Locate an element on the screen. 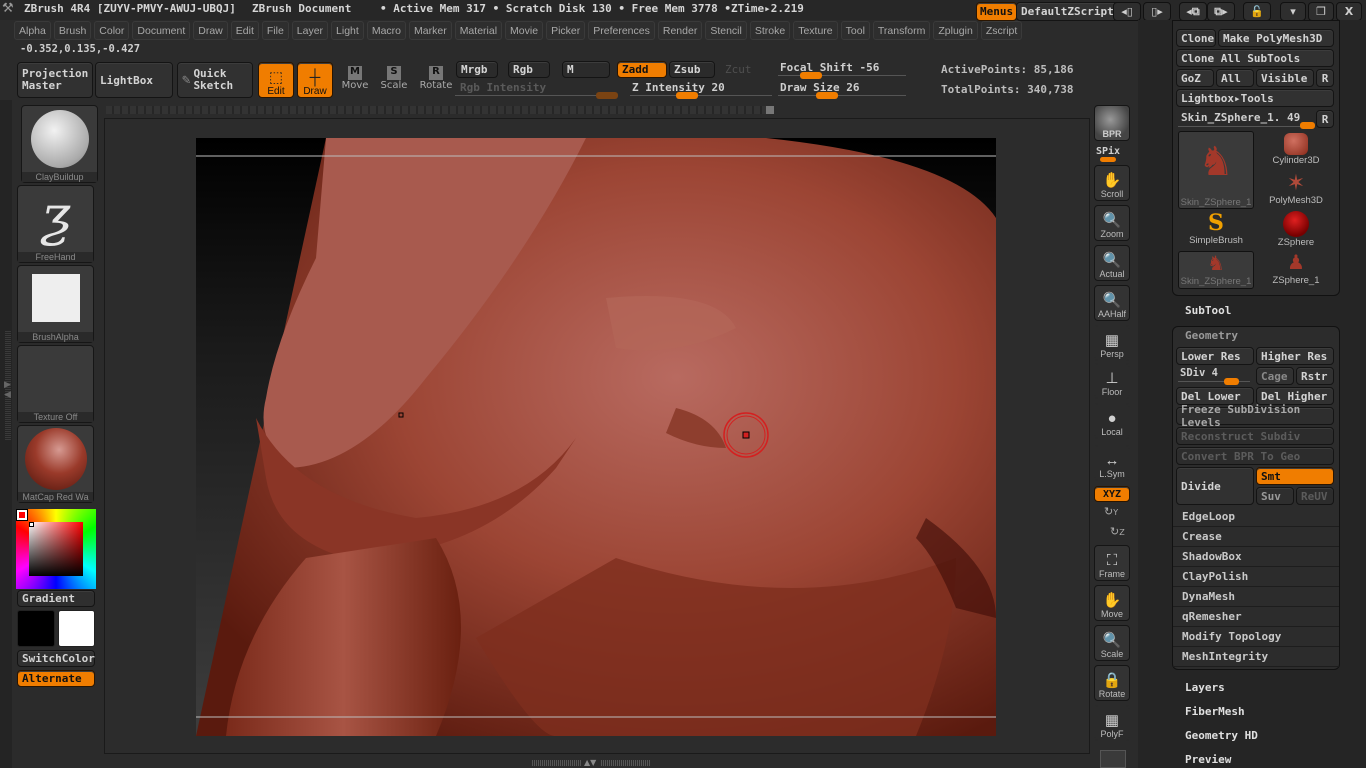  actual-button: 🔍 Actual is located at coordinates (1112, 263).